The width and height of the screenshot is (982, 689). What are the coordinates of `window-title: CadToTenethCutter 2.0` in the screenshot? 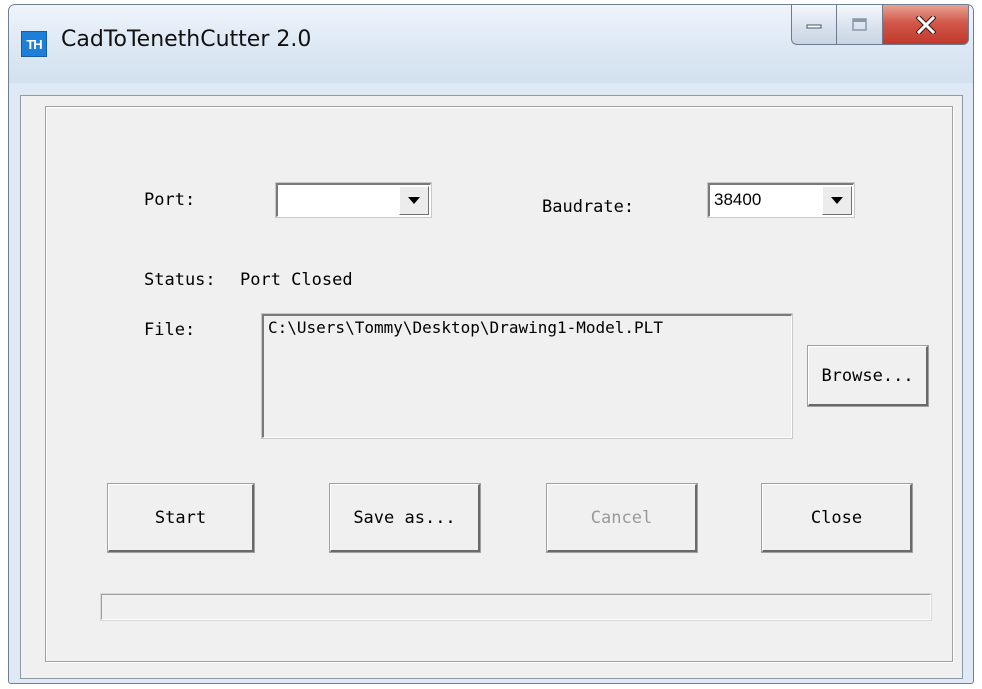 It's located at (186, 39).